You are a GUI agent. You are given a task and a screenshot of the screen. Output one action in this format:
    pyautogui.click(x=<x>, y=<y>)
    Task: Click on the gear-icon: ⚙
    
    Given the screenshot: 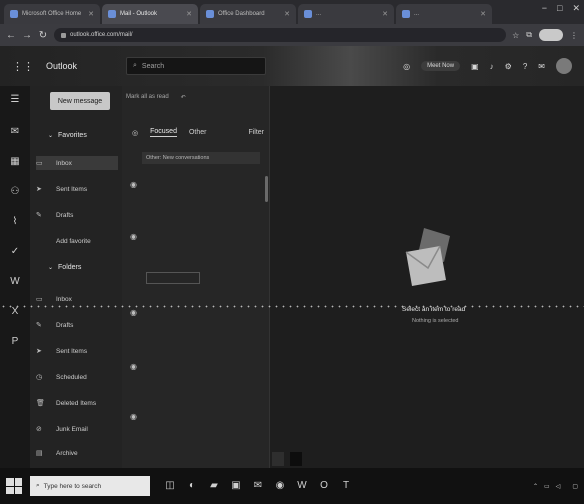 What is the action you would take?
    pyautogui.click(x=508, y=66)
    